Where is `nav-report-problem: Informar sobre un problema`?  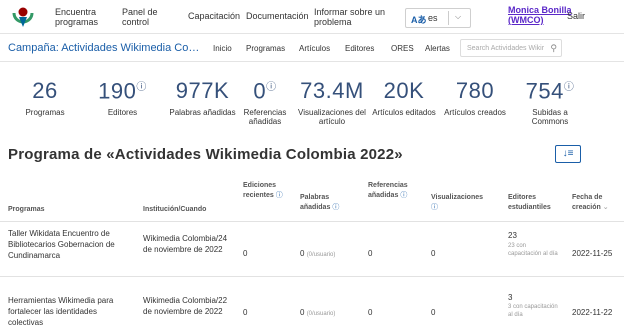
nav-report-problem: Informar sobre un problema is located at coordinates (356, 17).